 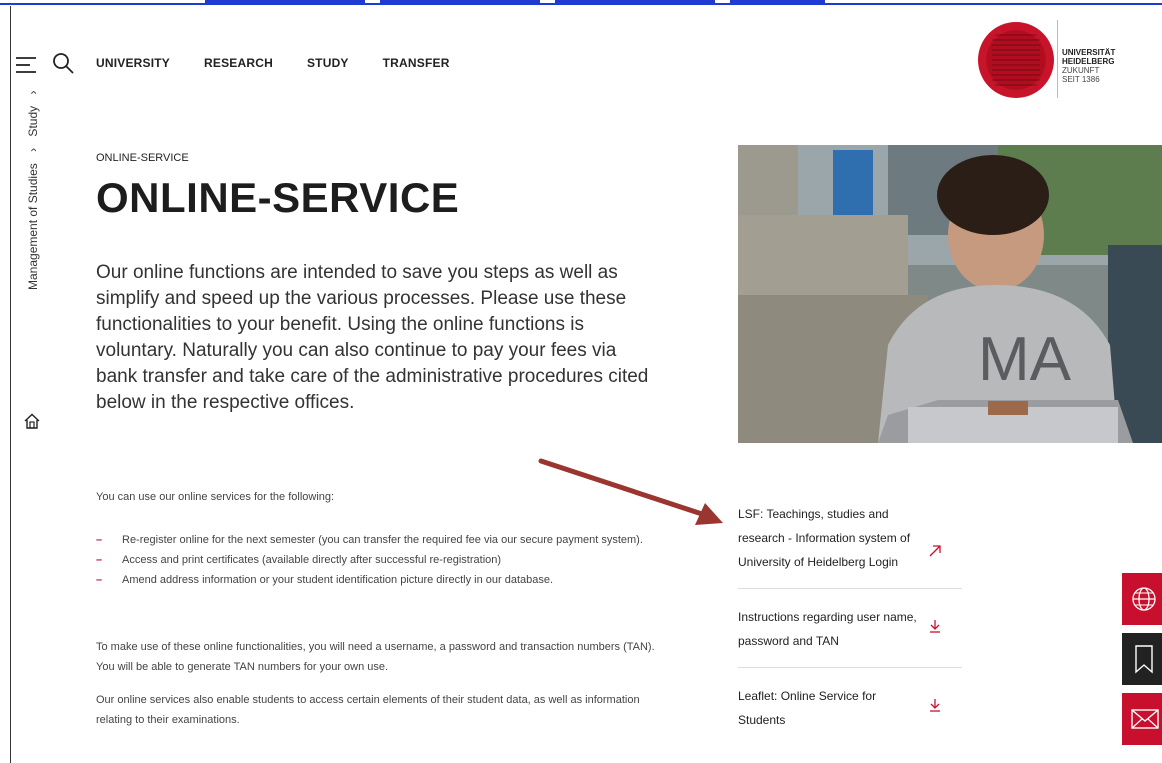 I want to click on link-leaflet-label: Leaflet: Online Service for Students, so click(x=828, y=708).